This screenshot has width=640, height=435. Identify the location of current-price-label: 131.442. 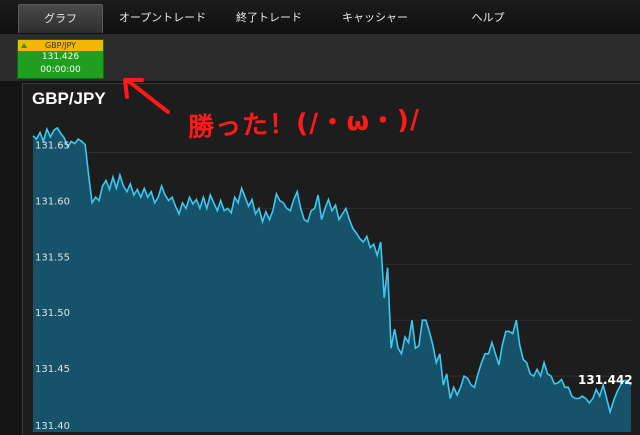
(605, 380).